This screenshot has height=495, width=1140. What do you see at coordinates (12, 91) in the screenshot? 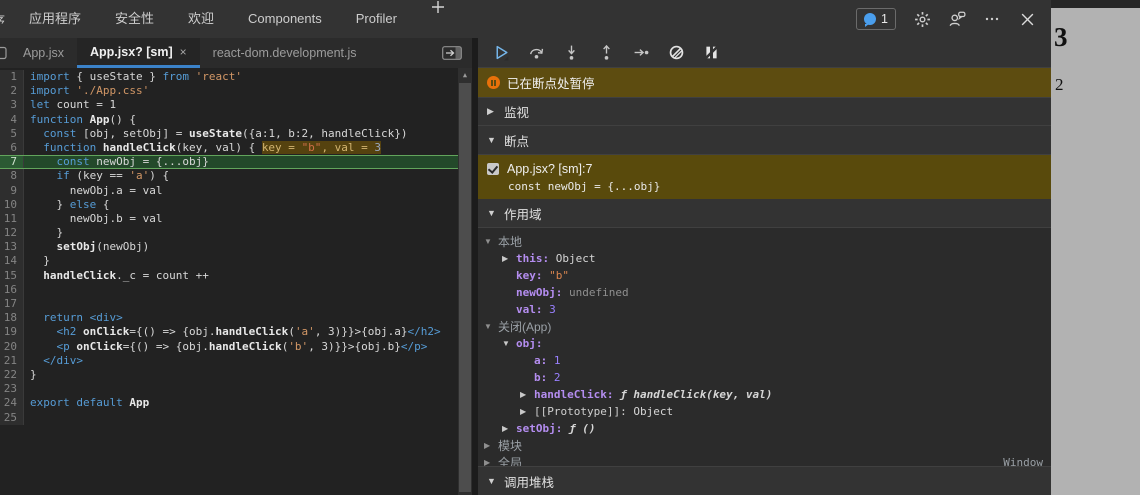
I see `line-number: 2` at bounding box center [12, 91].